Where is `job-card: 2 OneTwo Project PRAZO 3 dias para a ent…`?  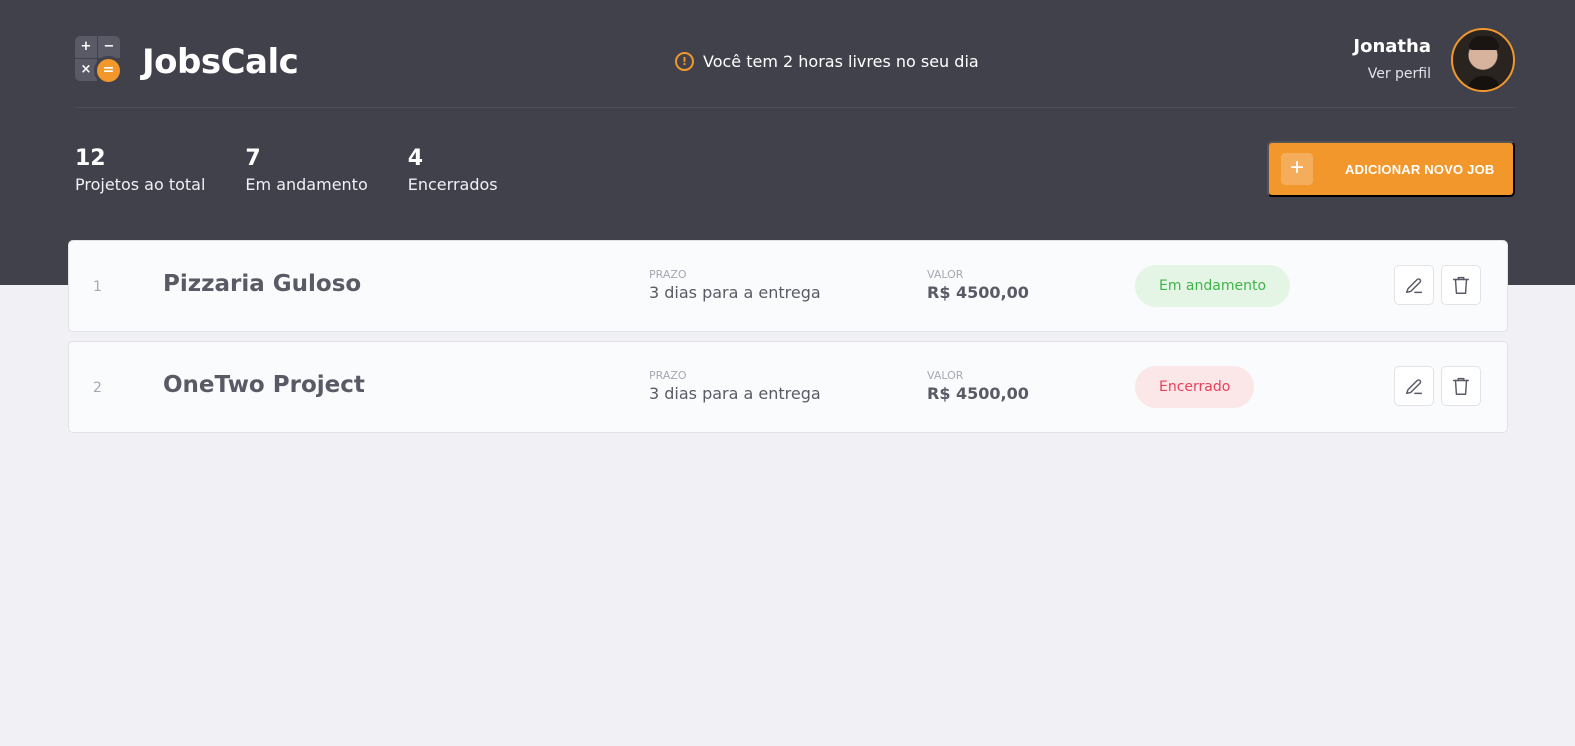 job-card: 2 OneTwo Project PRAZO 3 dias para a ent… is located at coordinates (788, 387).